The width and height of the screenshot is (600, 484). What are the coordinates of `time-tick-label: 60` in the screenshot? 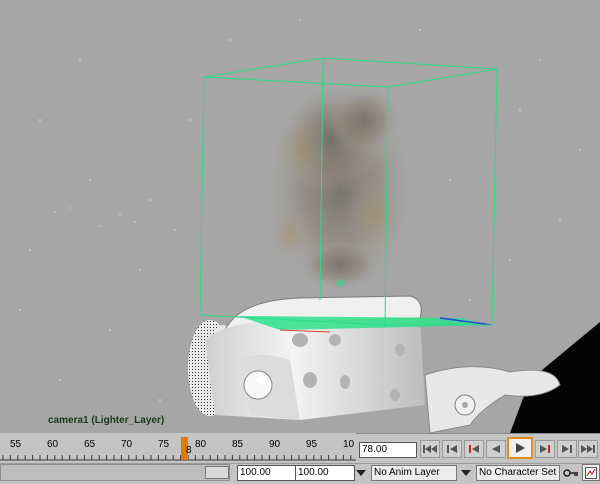 It's located at (53, 444).